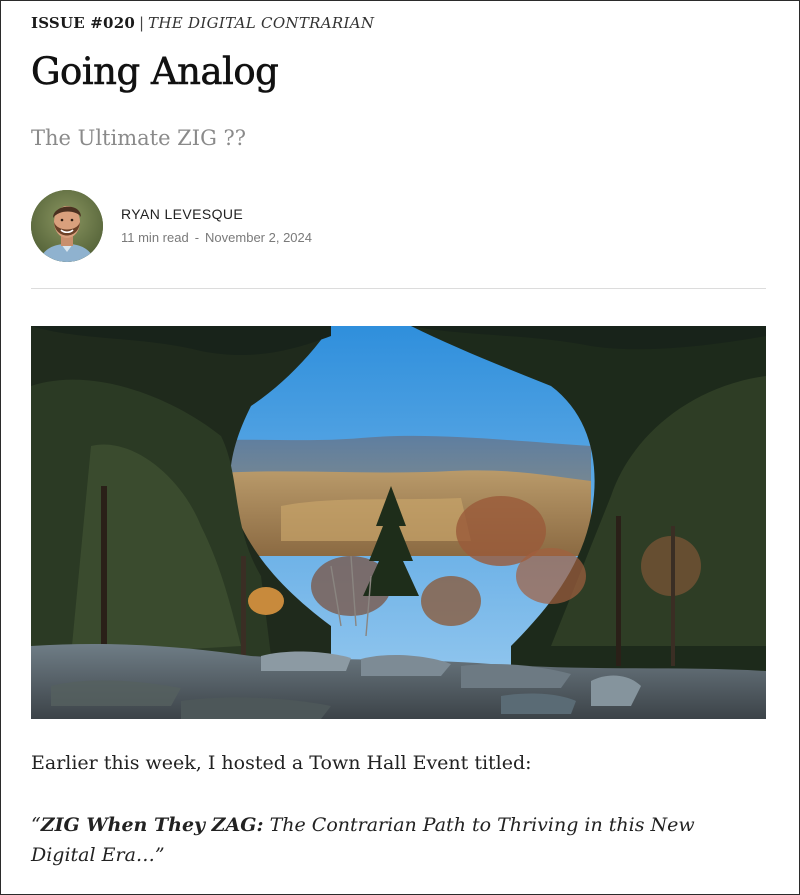 The image size is (800, 895). I want to click on divider, so click(398, 288).